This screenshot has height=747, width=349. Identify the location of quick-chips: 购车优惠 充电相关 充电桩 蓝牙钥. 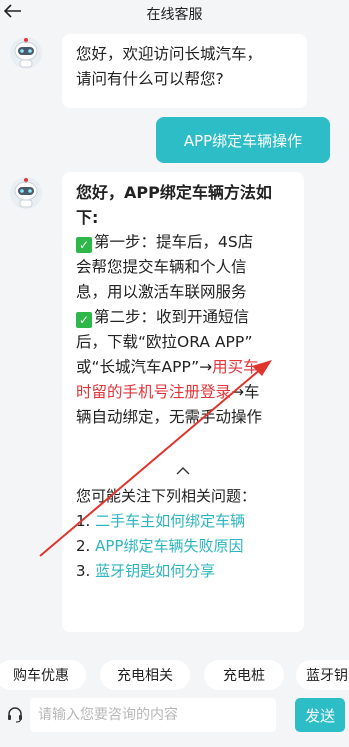
(174, 676).